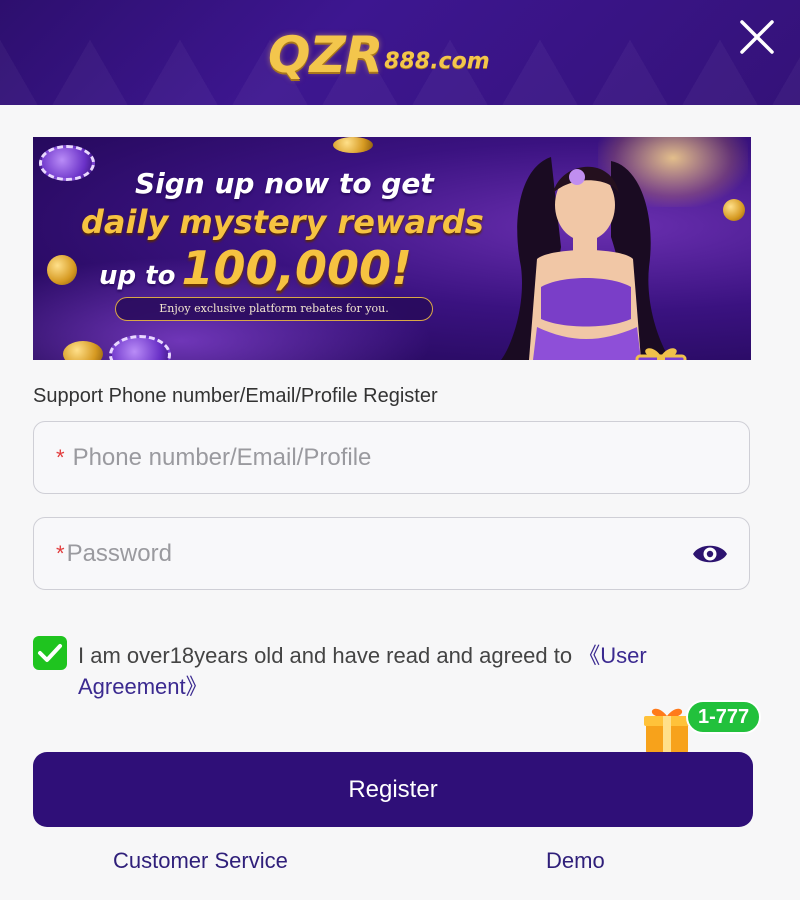 Image resolution: width=800 pixels, height=900 pixels. Describe the element at coordinates (667, 731) in the screenshot. I see `gift-icon` at that location.